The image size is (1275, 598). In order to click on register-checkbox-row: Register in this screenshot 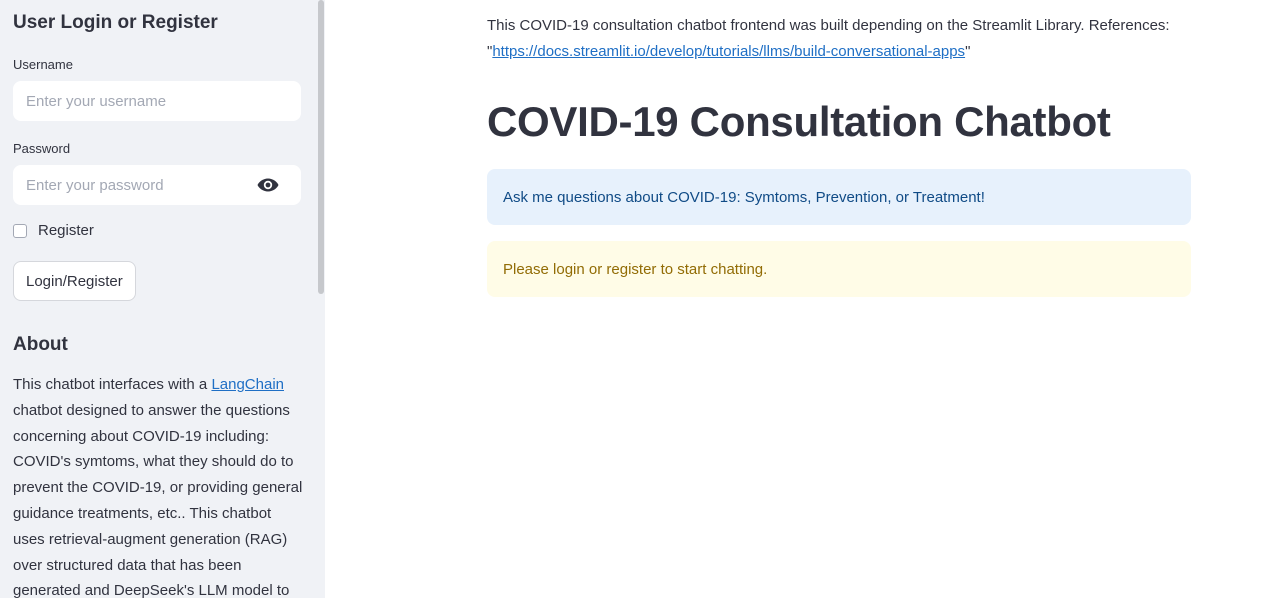, I will do `click(53, 230)`.